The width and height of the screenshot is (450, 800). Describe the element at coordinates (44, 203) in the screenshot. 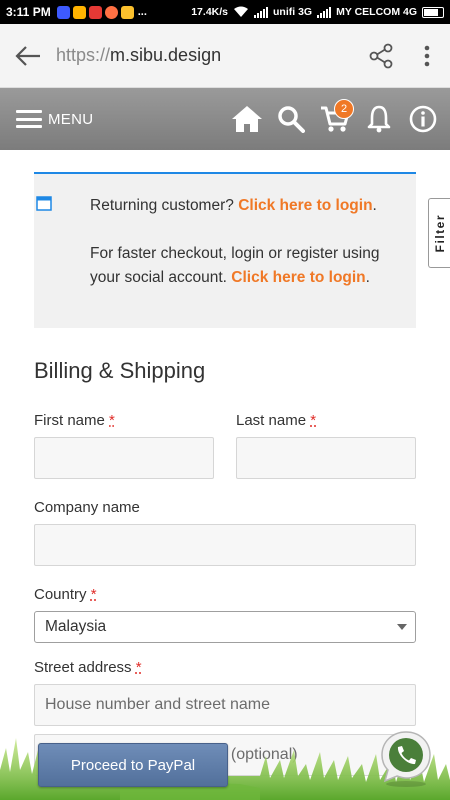

I see `window-icon` at that location.